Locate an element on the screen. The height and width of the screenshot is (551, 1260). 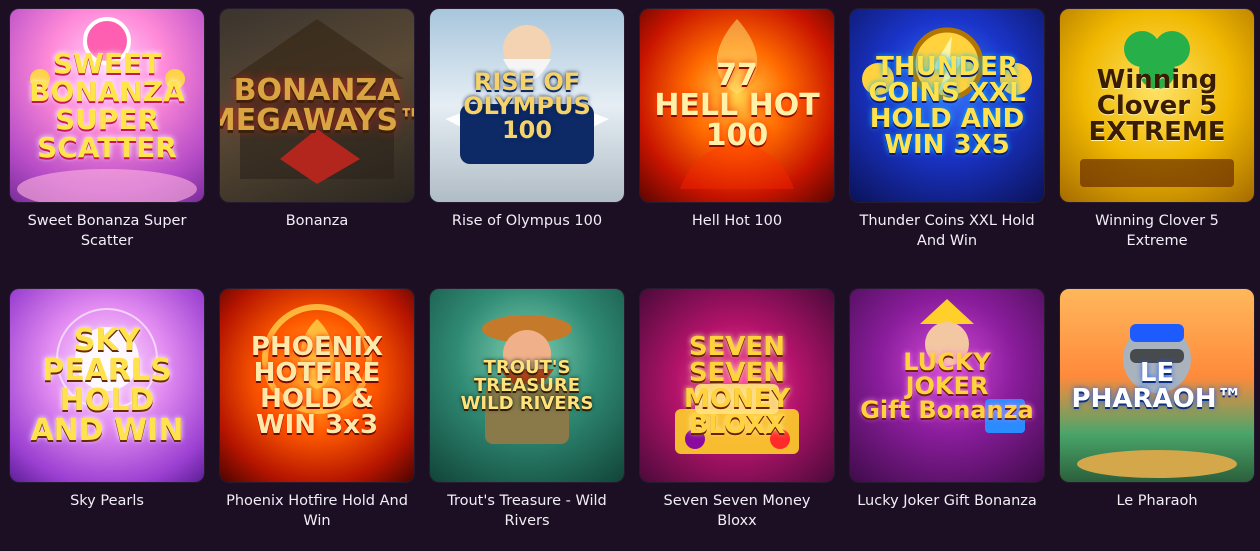
game-title: Trout's Treasure - Wild Rivers is located at coordinates (527, 511).